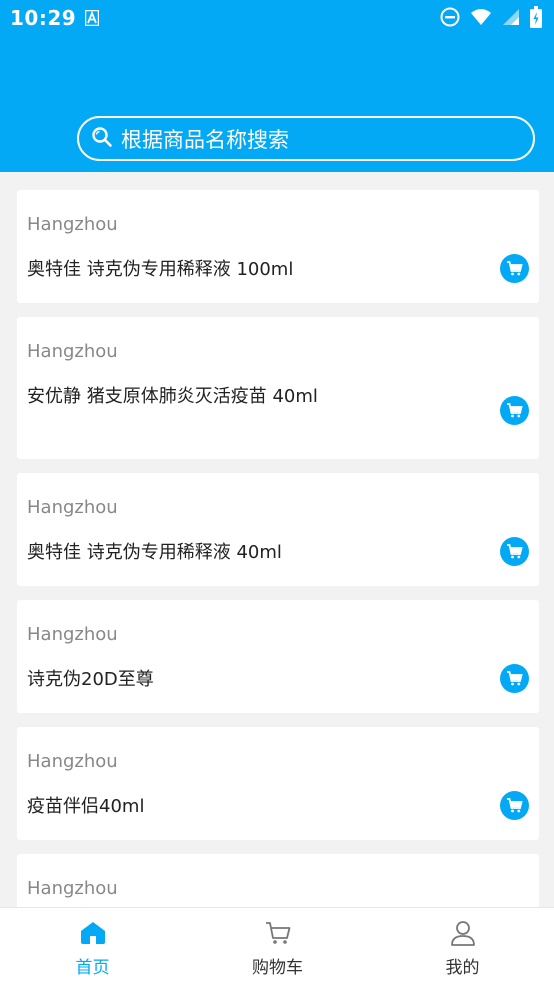 The width and height of the screenshot is (554, 984). Describe the element at coordinates (278, 783) in the screenshot. I see `product-card: Hangzhou 疫苗伴侣40ml` at that location.